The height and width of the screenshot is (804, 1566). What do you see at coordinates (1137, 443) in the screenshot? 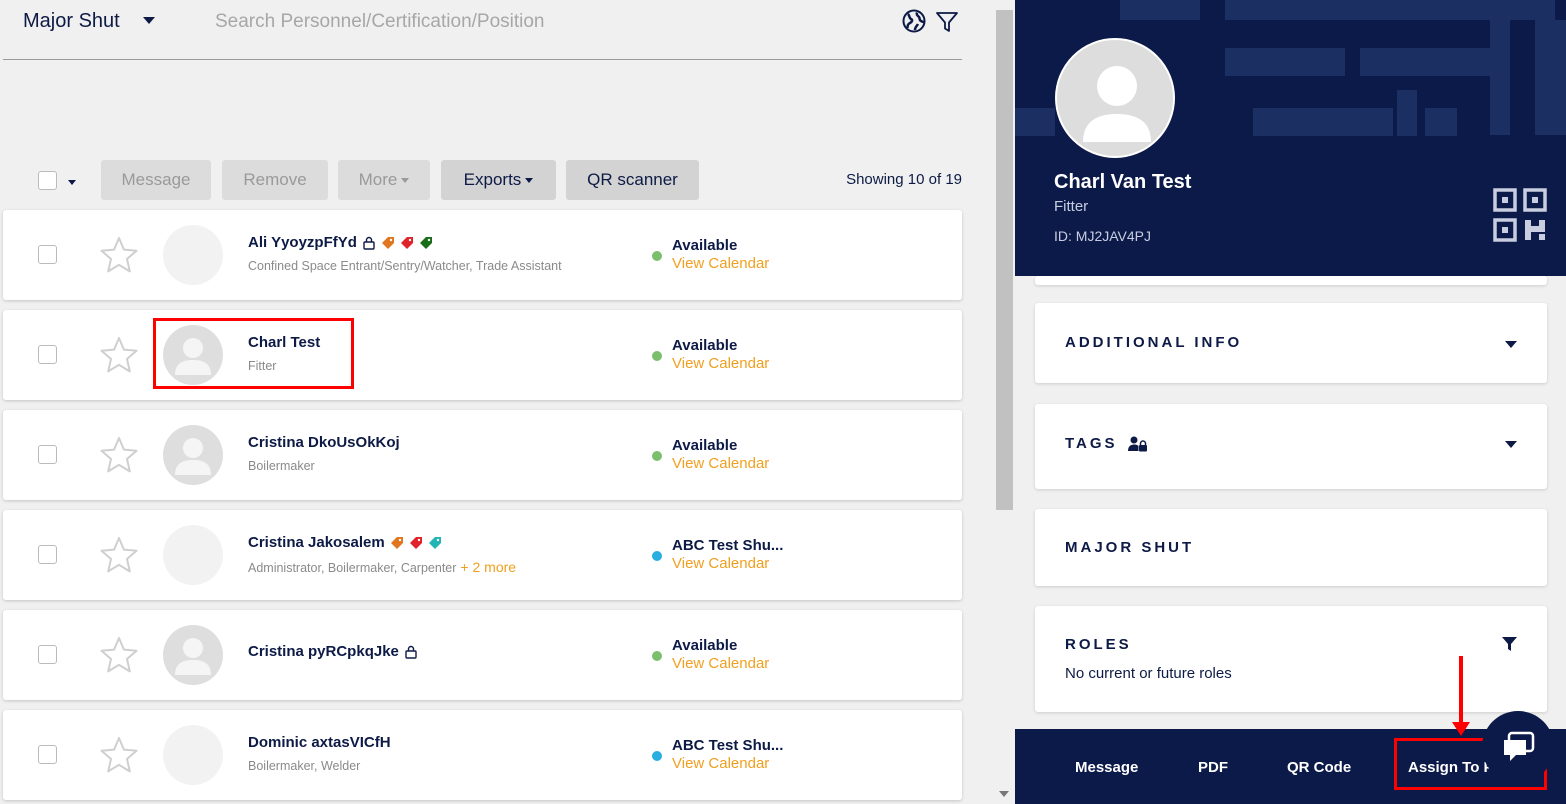
I see `user-lock-icon` at bounding box center [1137, 443].